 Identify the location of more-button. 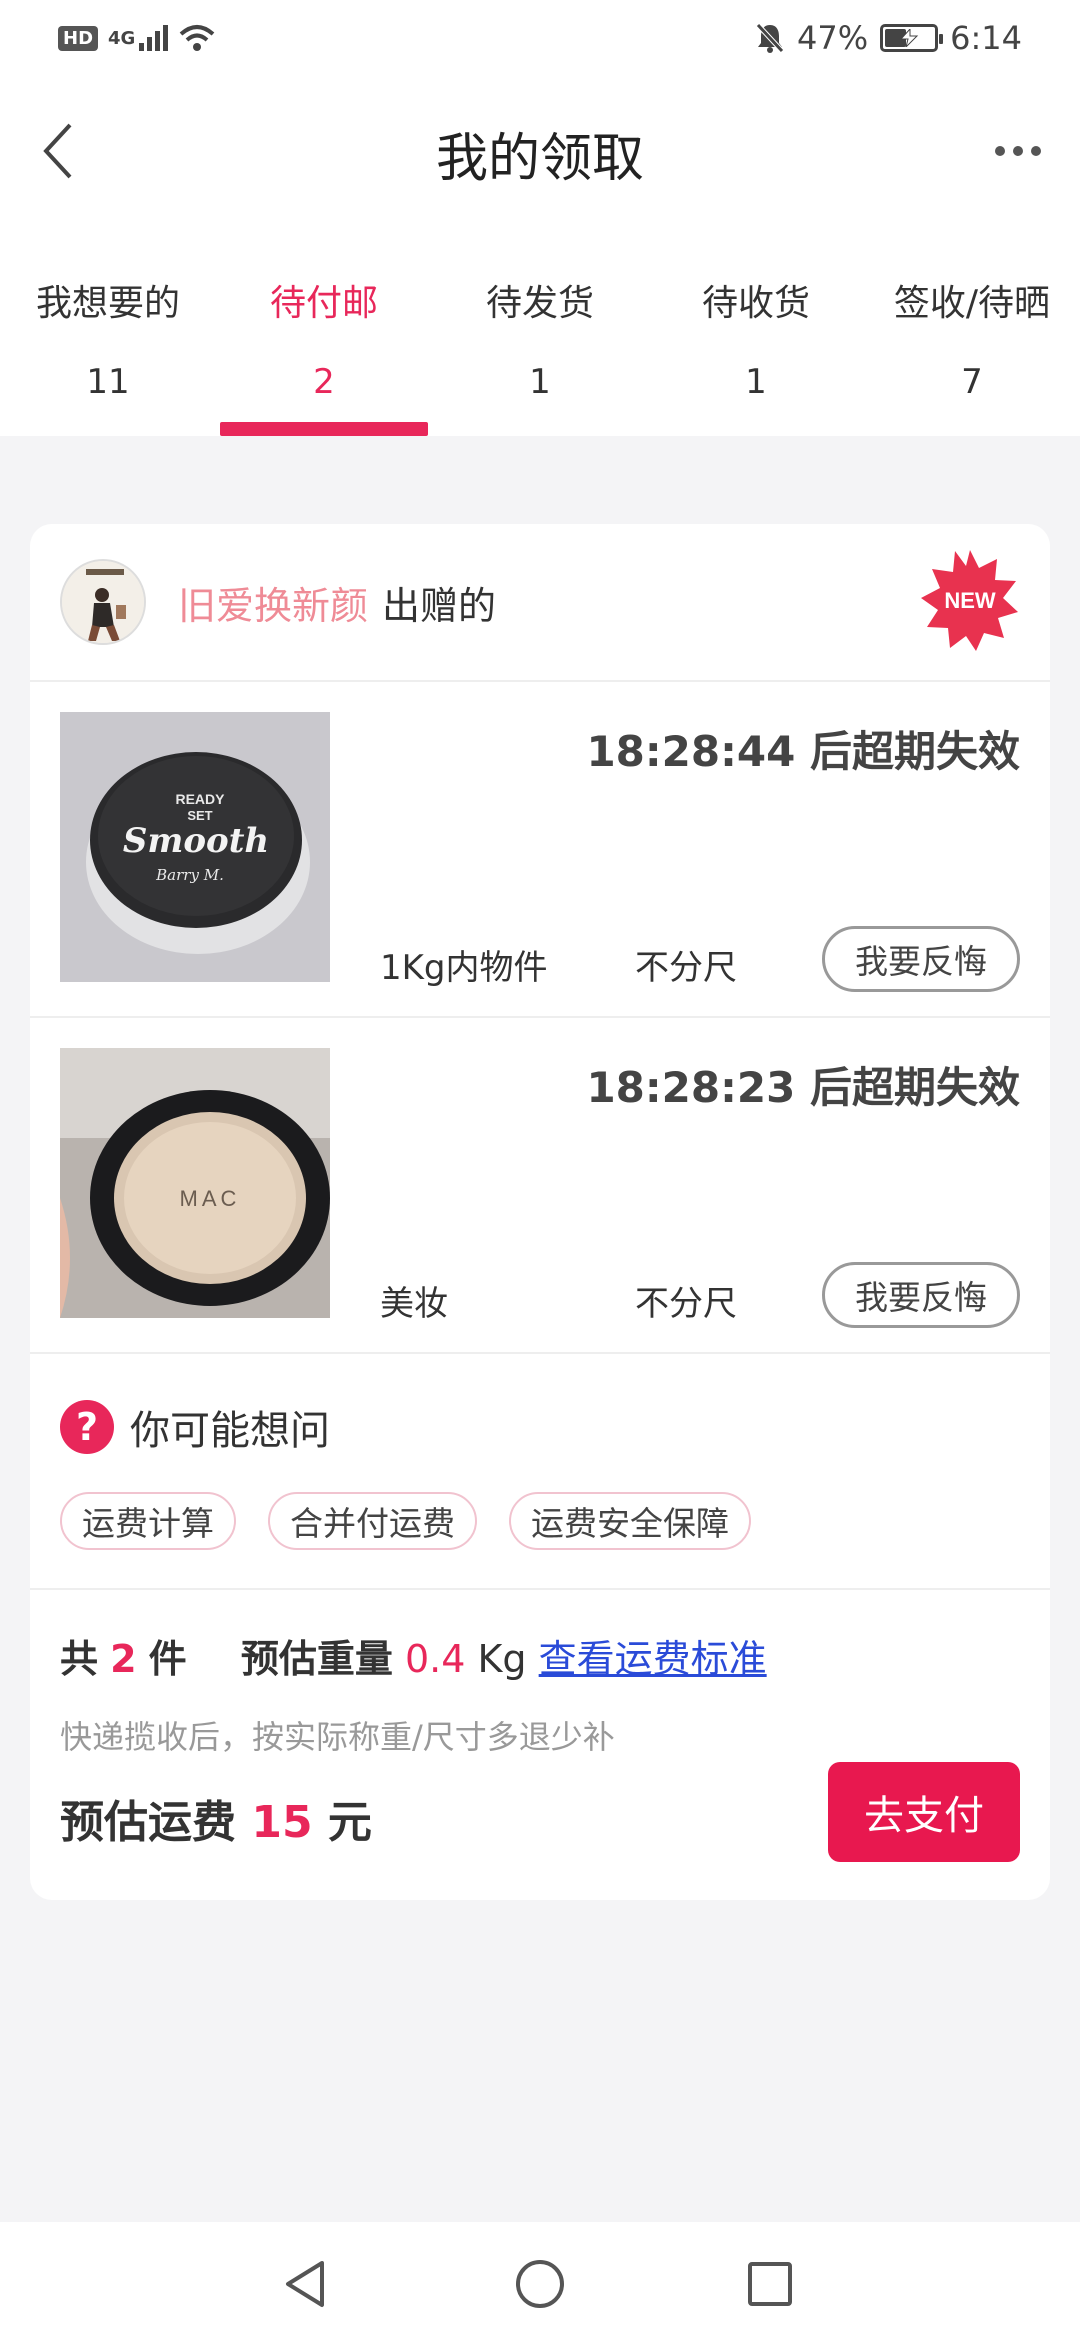
(1018, 151).